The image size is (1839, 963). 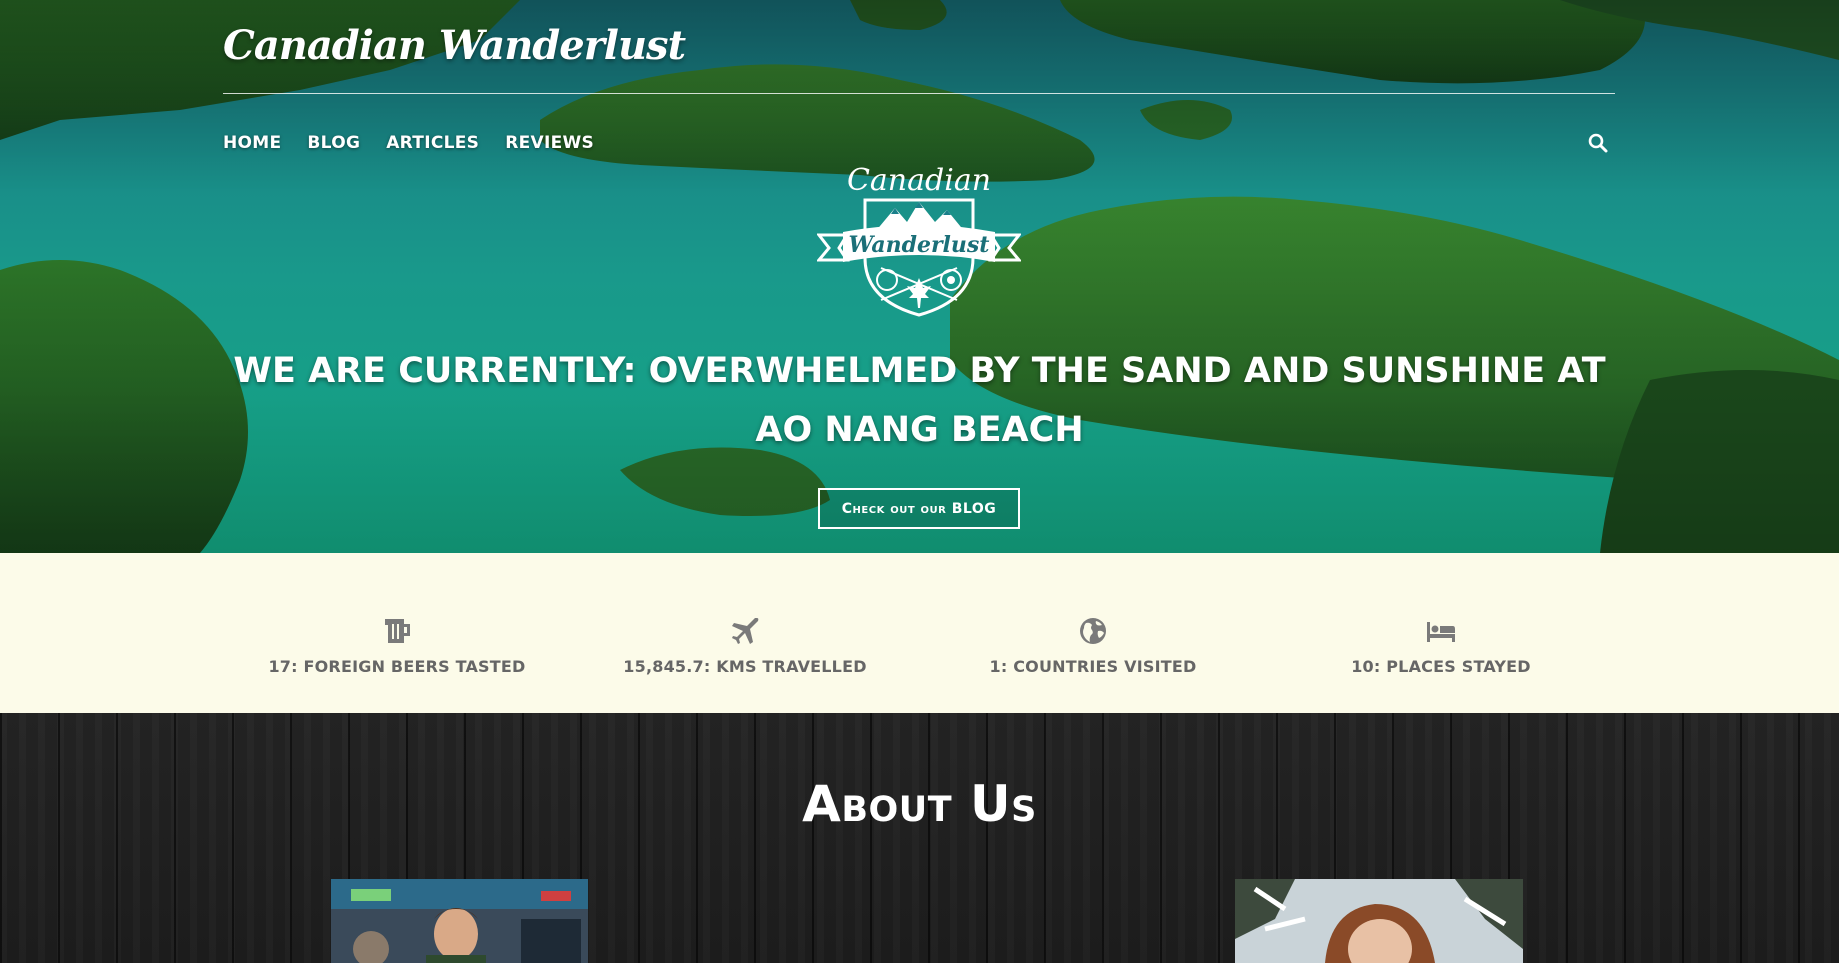 What do you see at coordinates (549, 143) in the screenshot?
I see `nav-reviews: REVIEWS` at bounding box center [549, 143].